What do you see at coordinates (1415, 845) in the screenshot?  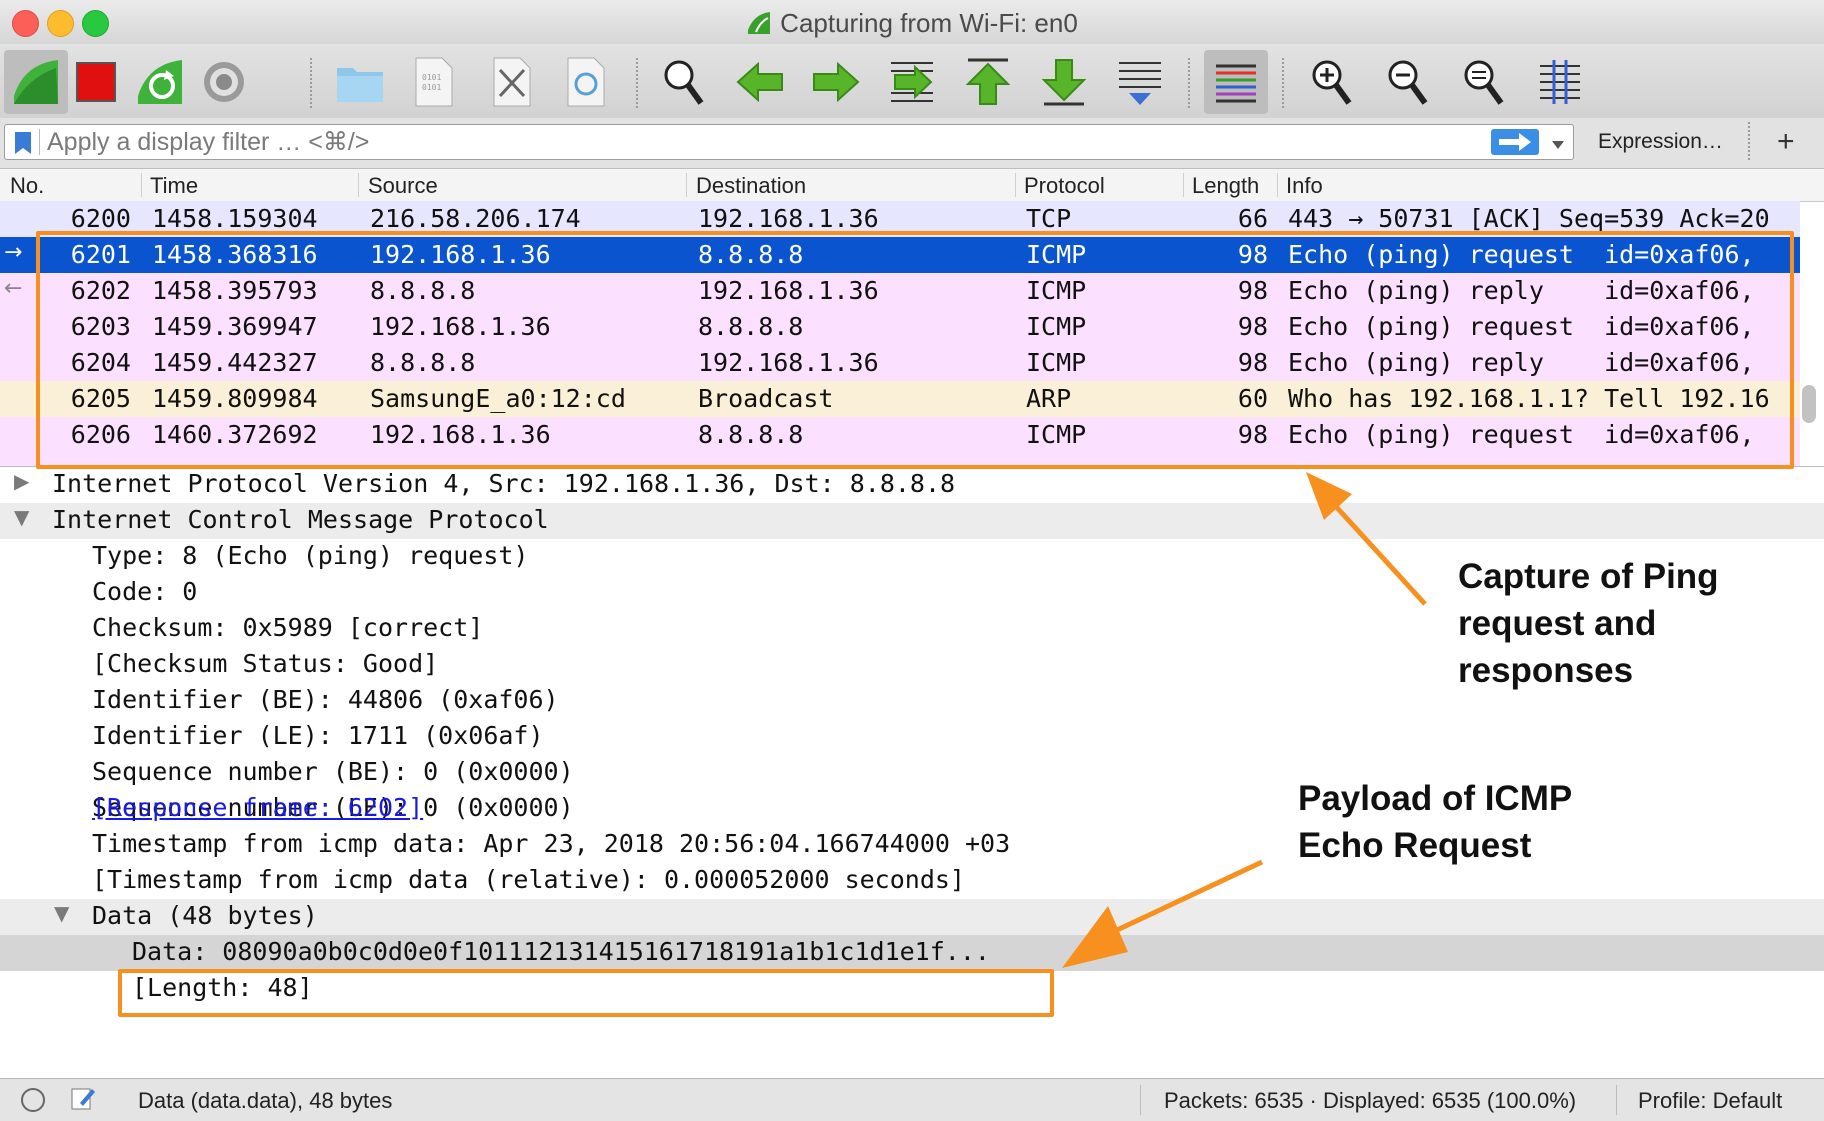 I see `callout2-line2: Echo Request` at bounding box center [1415, 845].